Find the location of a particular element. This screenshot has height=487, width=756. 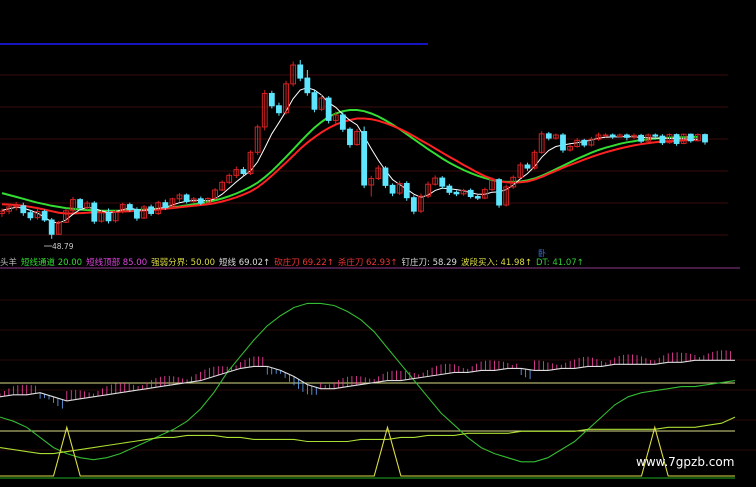

watermark: www.7gpzb.com is located at coordinates (685, 462).